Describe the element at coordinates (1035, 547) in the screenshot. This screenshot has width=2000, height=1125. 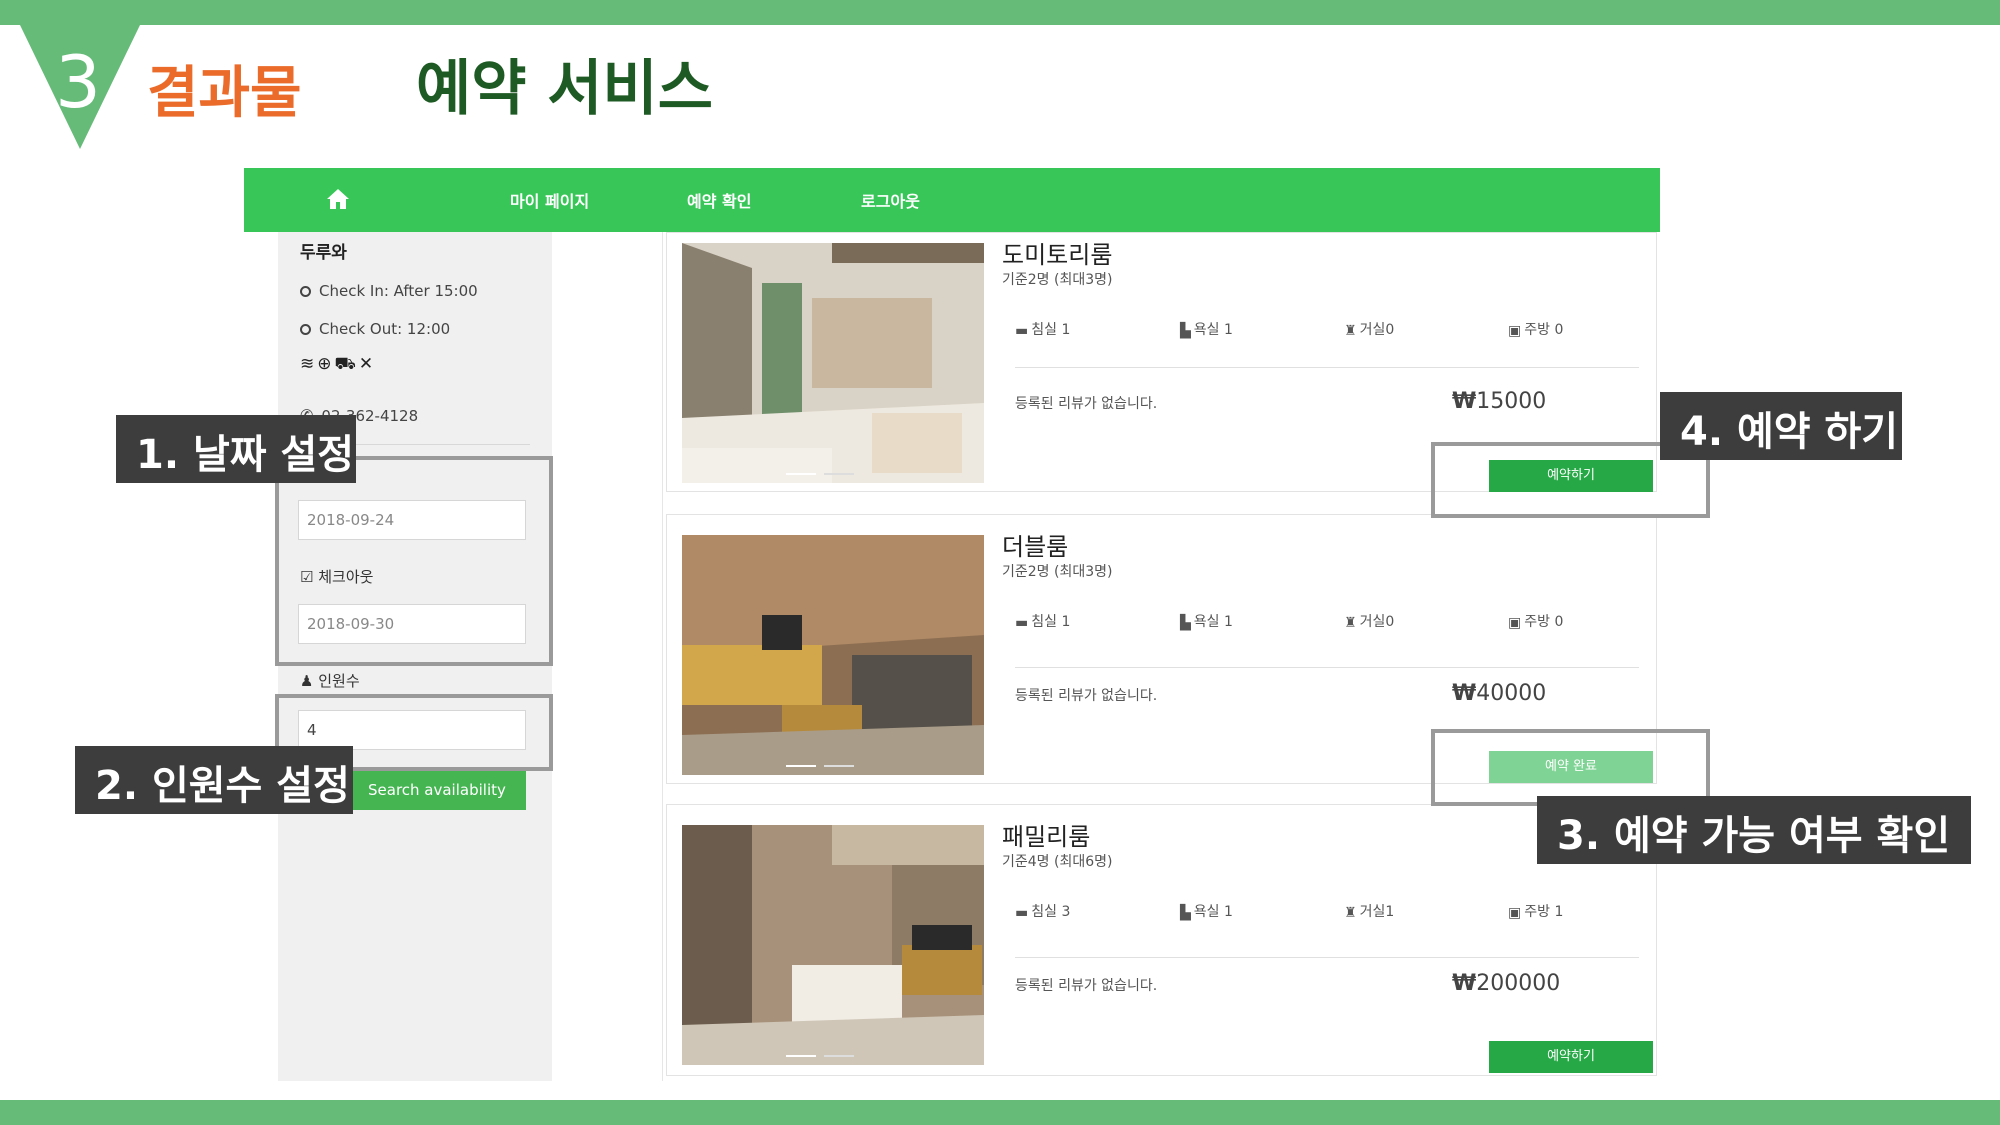
I see `room-name: 더블룸` at that location.